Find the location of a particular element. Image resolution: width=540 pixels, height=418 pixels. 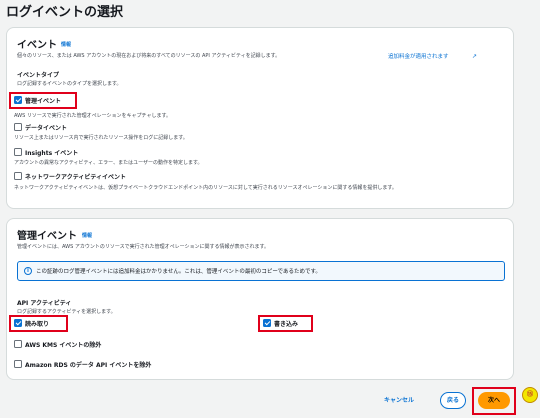

exclude-rds-label: Amazon RDS のデータ API イベントを除外 is located at coordinates (88, 365).